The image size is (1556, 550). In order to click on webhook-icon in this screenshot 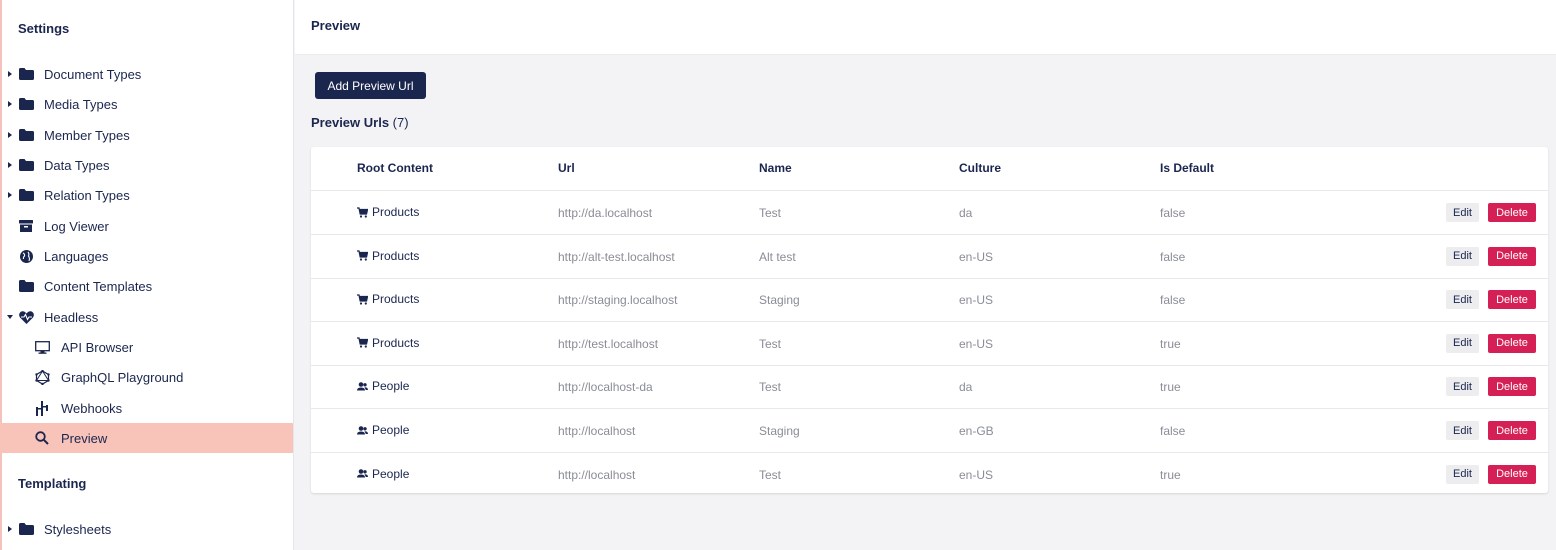, I will do `click(42, 408)`.